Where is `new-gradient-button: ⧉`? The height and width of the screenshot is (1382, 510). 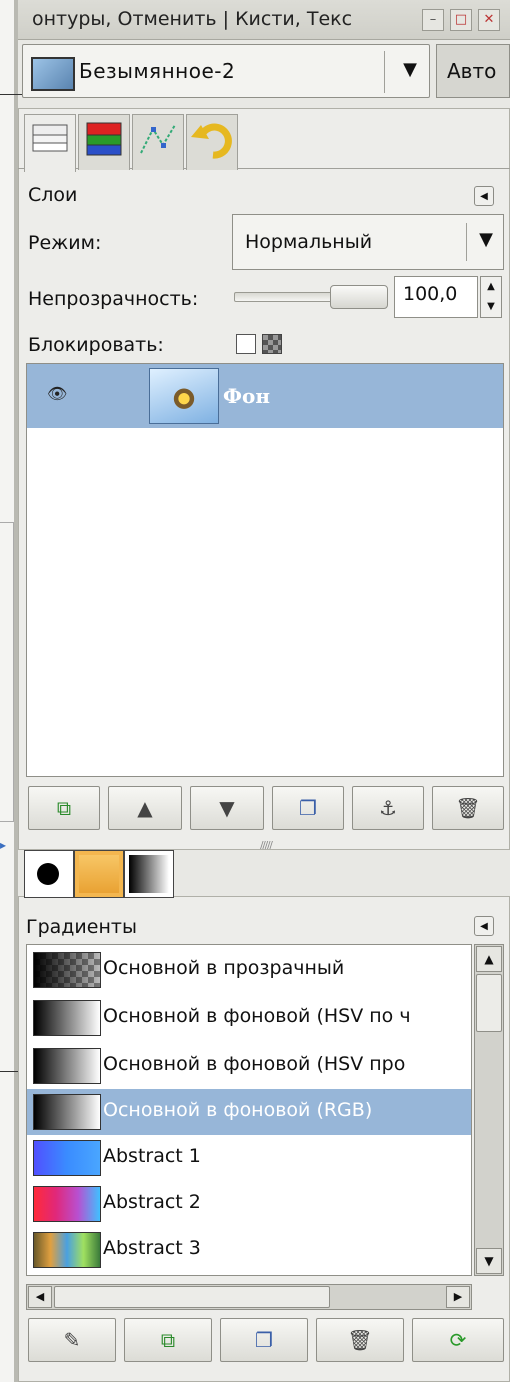 new-gradient-button: ⧉ is located at coordinates (168, 1340).